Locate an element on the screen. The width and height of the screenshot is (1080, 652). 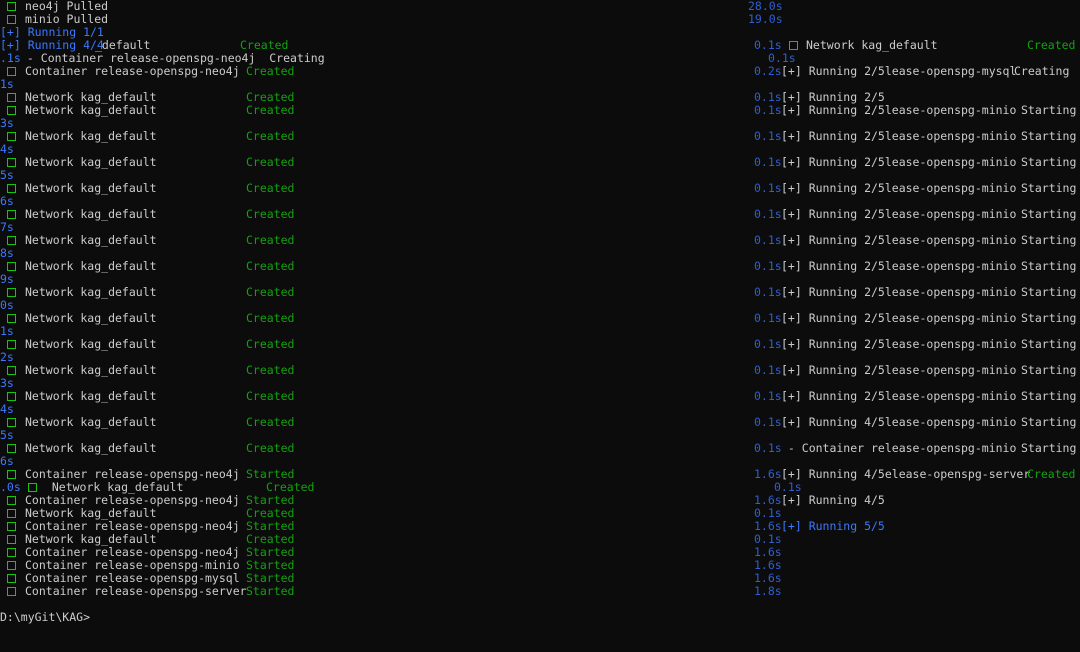
right-column-text: [+] Running 4/5lease-openspg-minio is located at coordinates (899, 422).